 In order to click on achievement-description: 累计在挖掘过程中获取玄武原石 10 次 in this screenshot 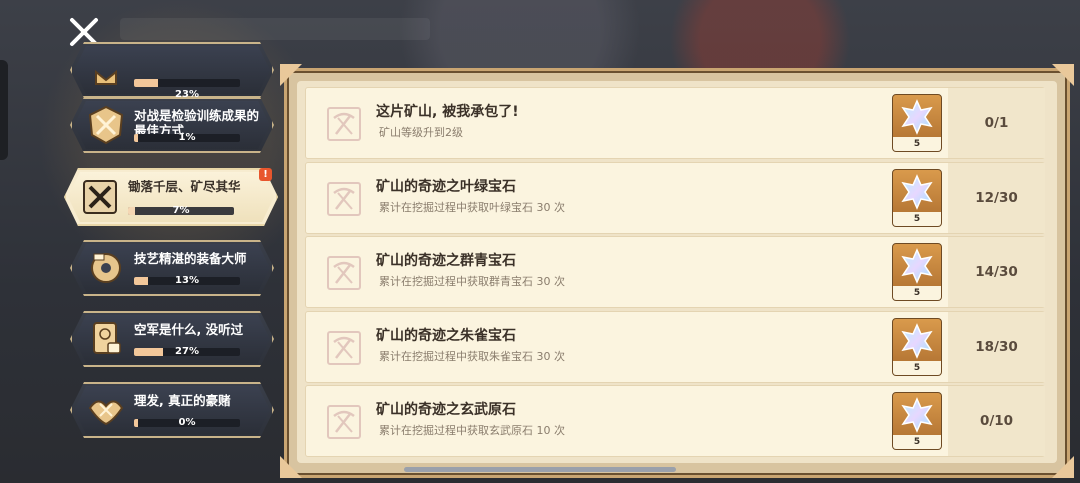, I will do `click(472, 430)`.